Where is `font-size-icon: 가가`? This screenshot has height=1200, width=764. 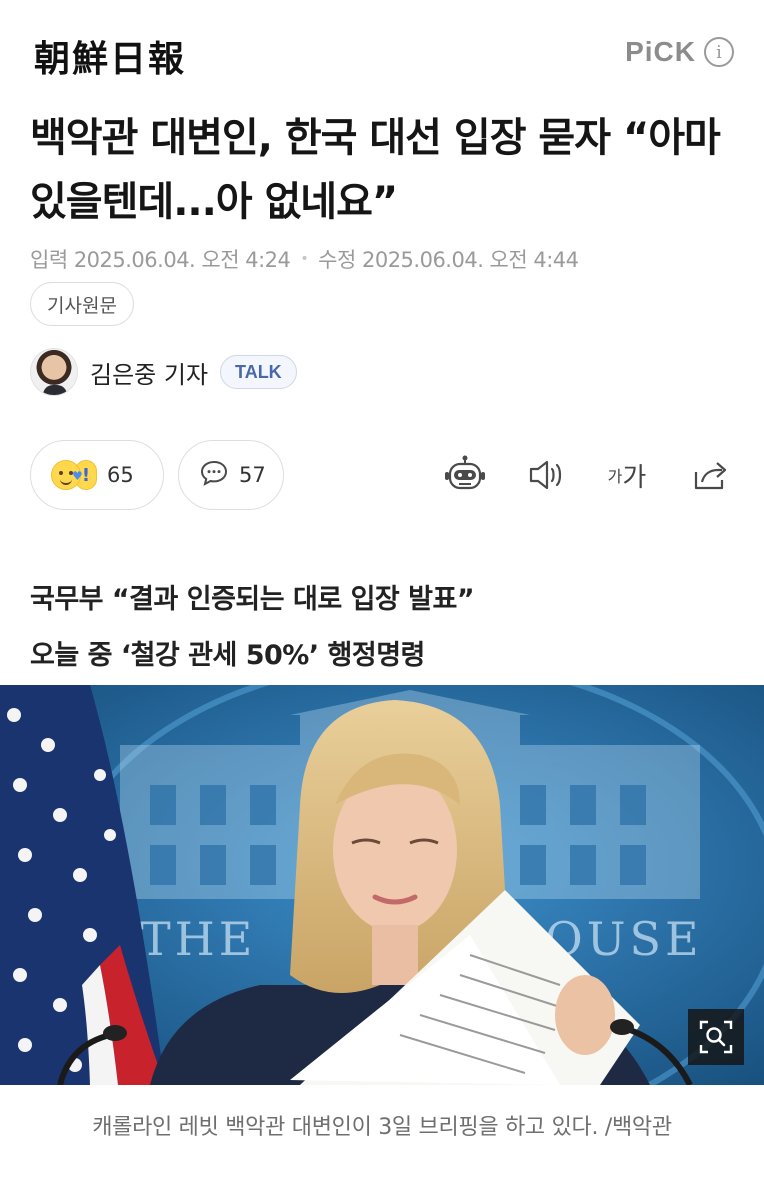 font-size-icon: 가가 is located at coordinates (627, 475).